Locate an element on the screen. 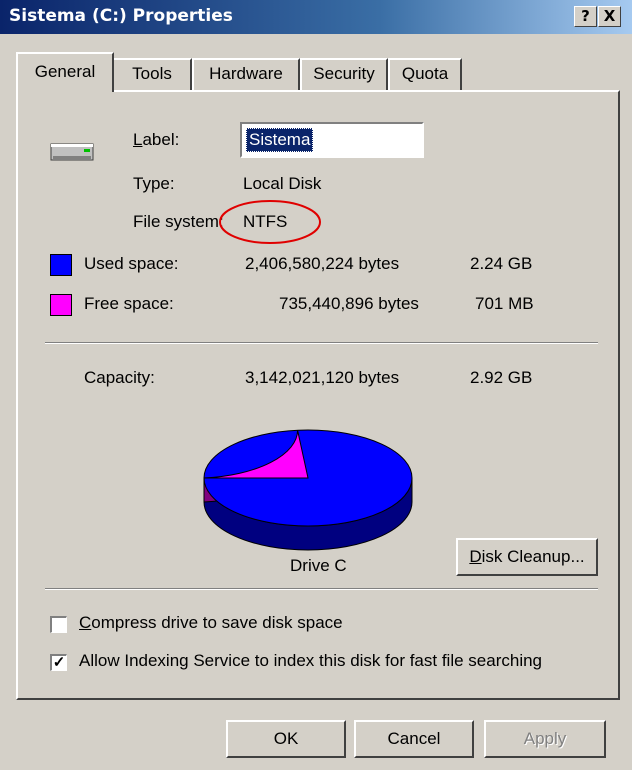 The image size is (632, 770). used-space-bytes: 2,406,580,224 bytes is located at coordinates (322, 263).